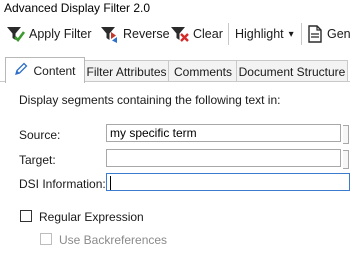 Image resolution: width=350 pixels, height=254 pixels. Describe the element at coordinates (146, 34) in the screenshot. I see `reverse-label: Reverse` at that location.